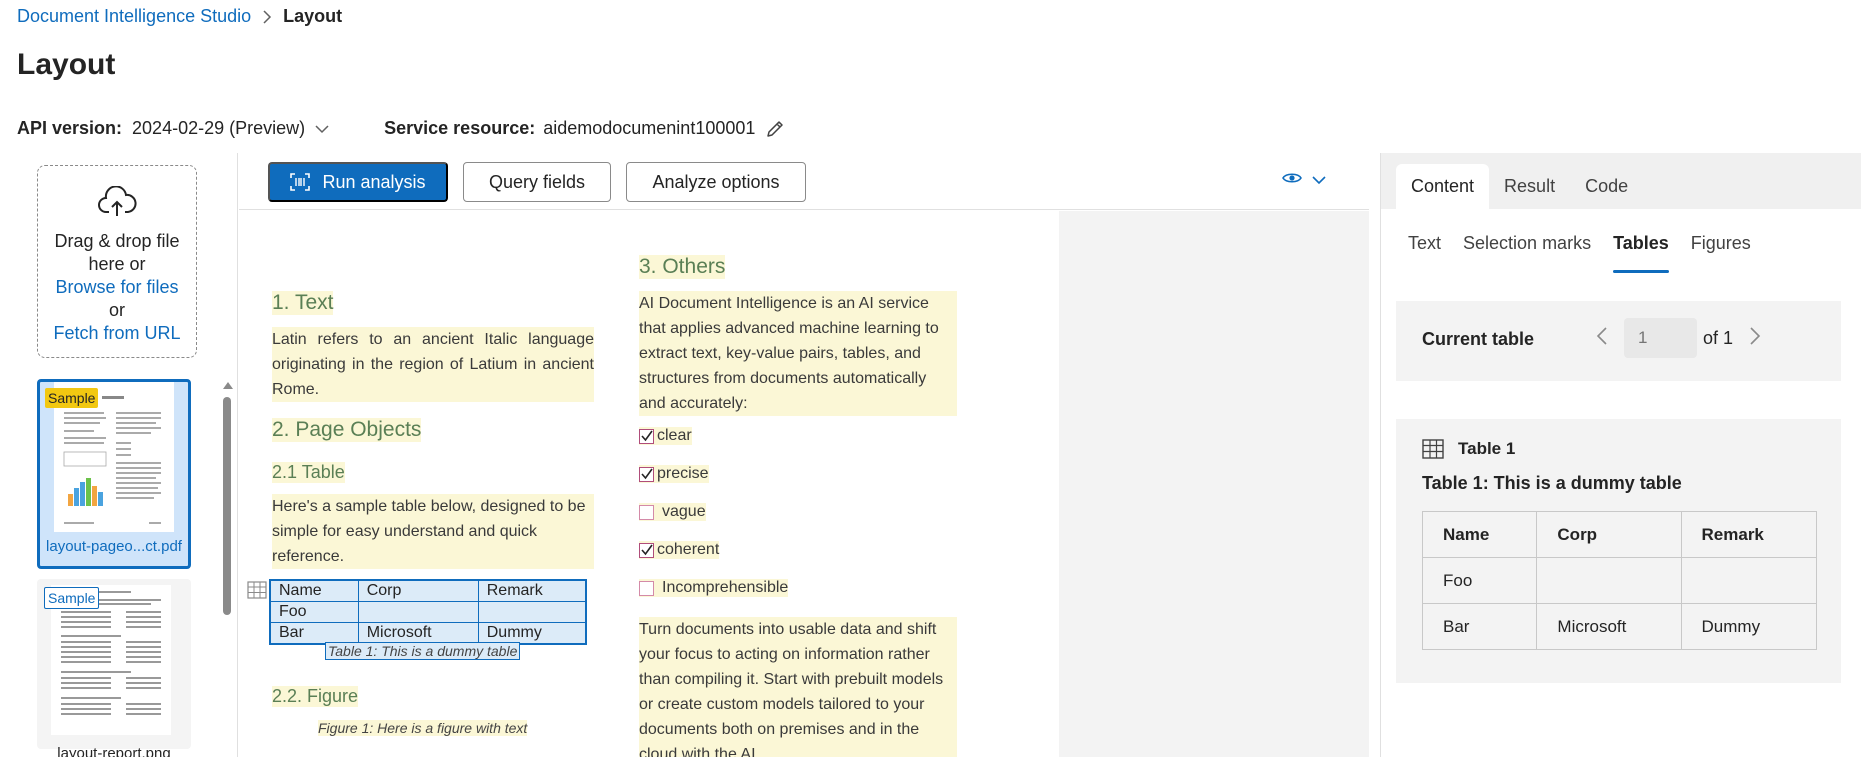 The height and width of the screenshot is (757, 1873). I want to click on table-pager: of 1, so click(1678, 338).